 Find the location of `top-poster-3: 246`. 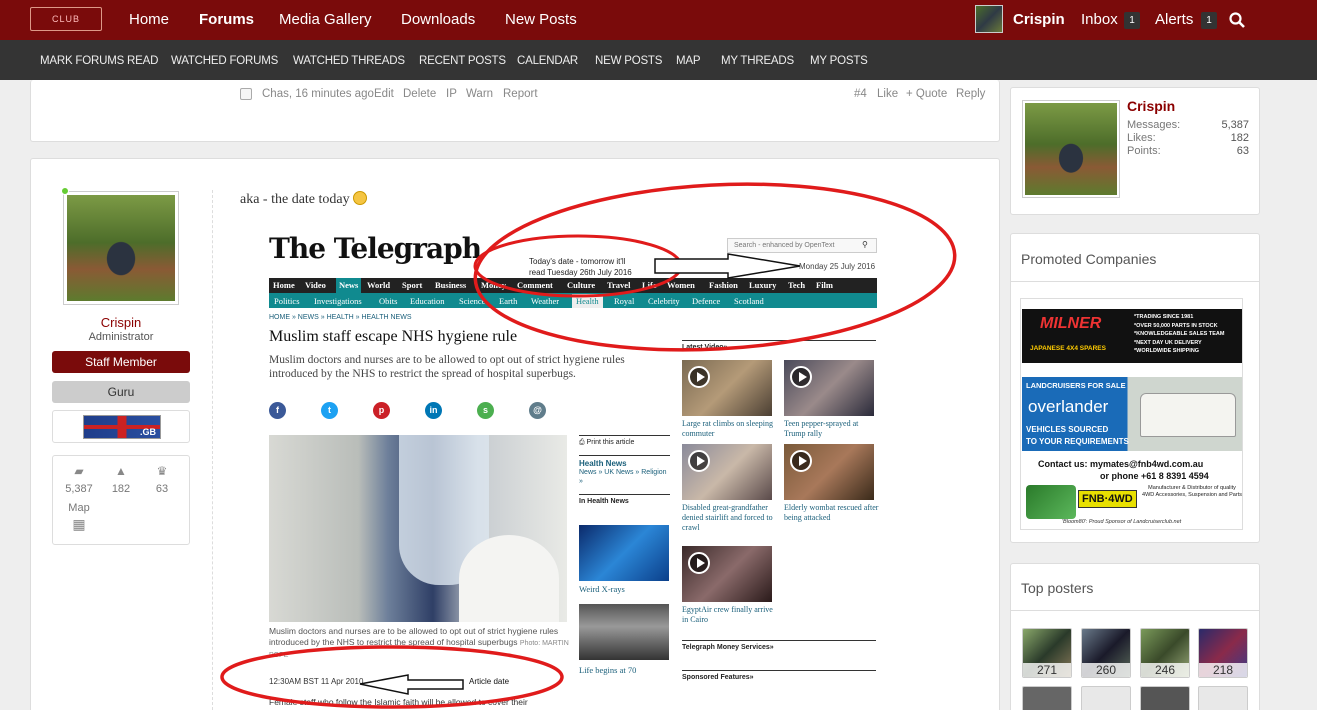

top-poster-3: 246 is located at coordinates (1165, 653).